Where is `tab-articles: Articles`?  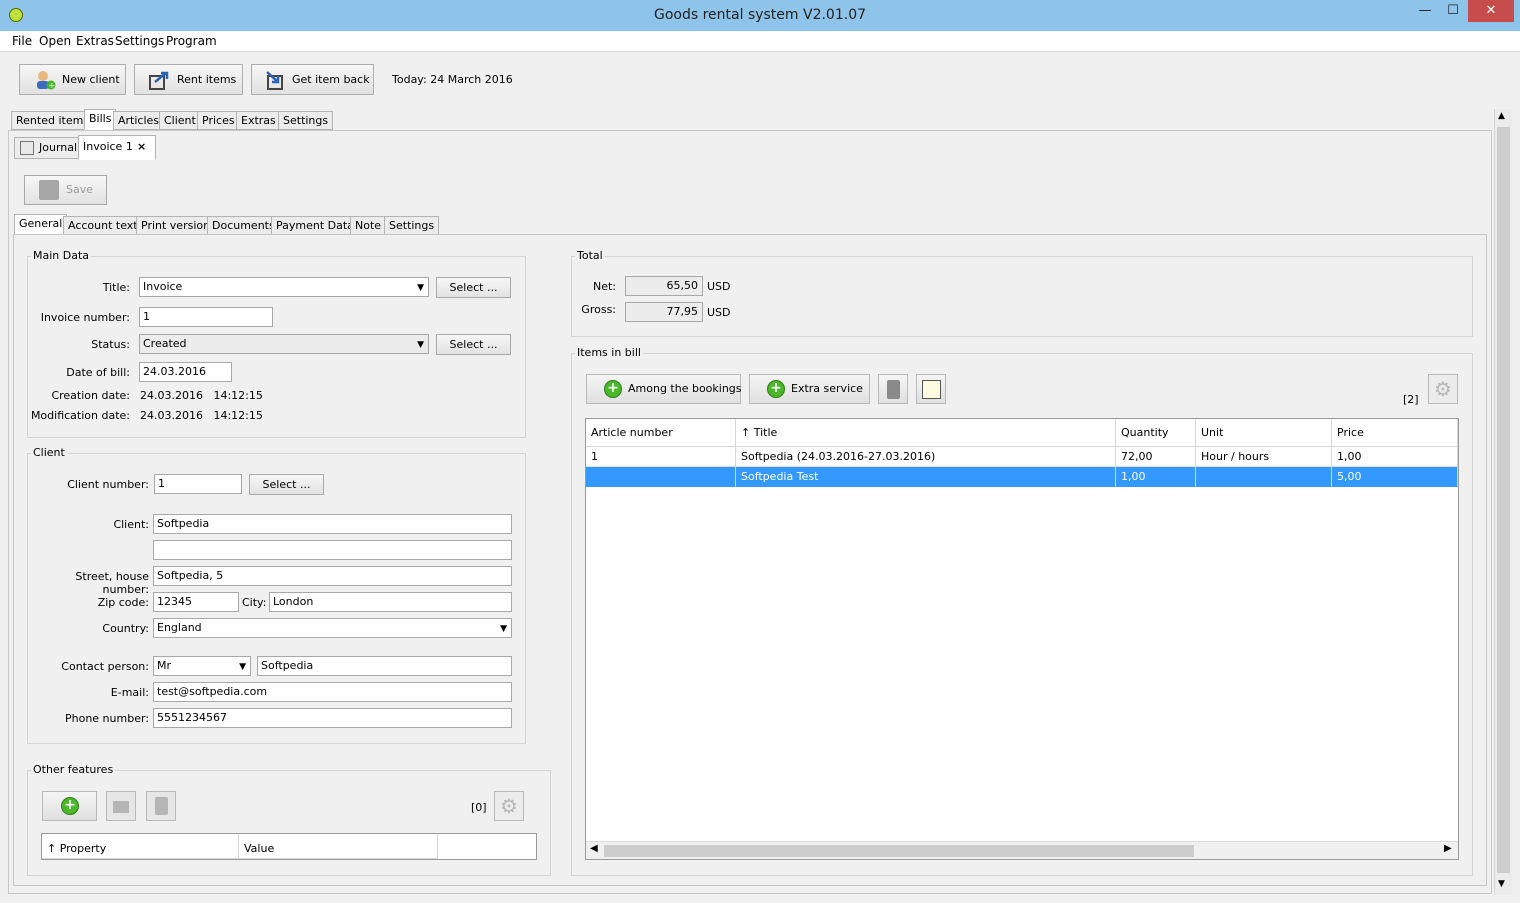 tab-articles: Articles is located at coordinates (139, 120).